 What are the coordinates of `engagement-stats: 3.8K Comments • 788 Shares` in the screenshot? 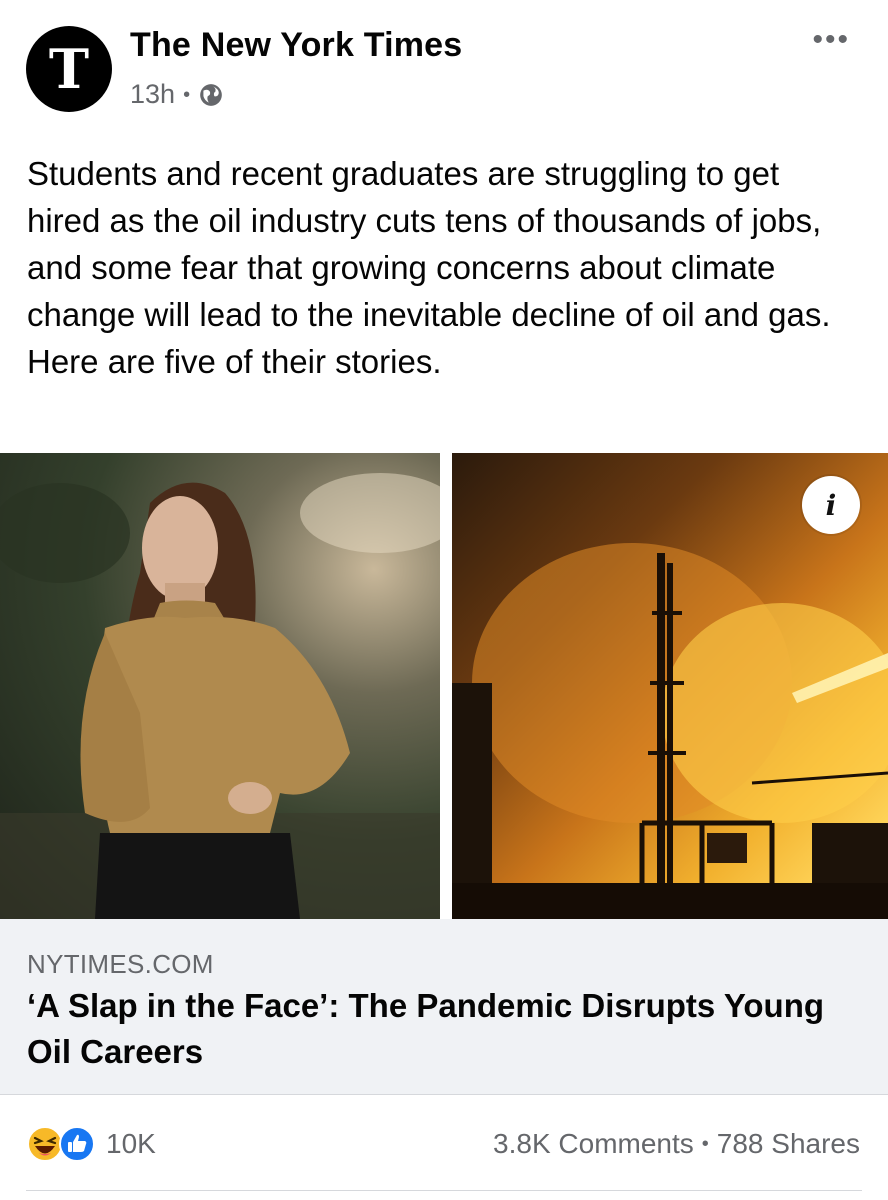 It's located at (676, 1144).